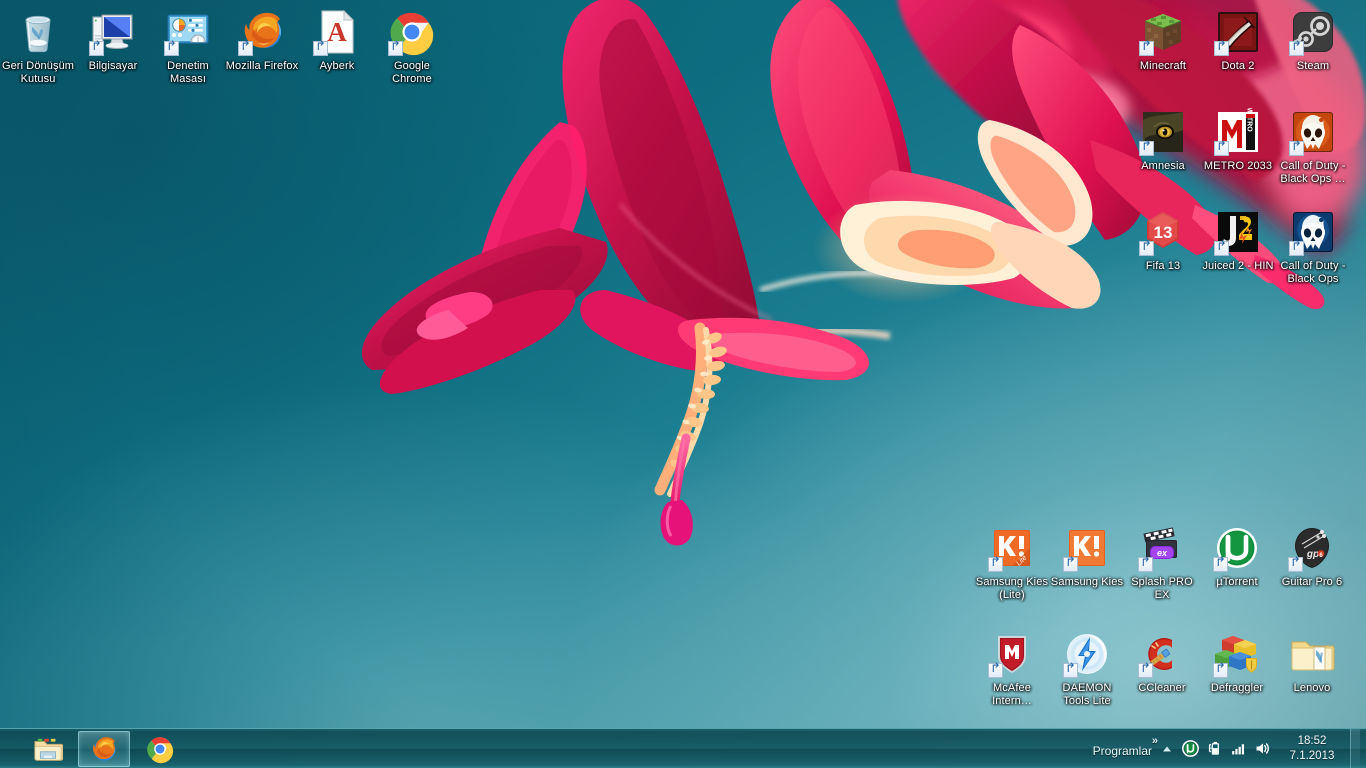 The height and width of the screenshot is (768, 1366). I want to click on taskbar-button-mozilla-firefox, so click(104, 748).